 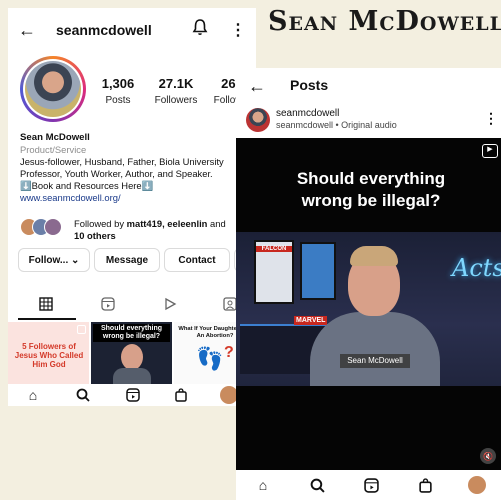 What do you see at coordinates (476, 268) in the screenshot?
I see `neon-sign: Acts` at bounding box center [476, 268].